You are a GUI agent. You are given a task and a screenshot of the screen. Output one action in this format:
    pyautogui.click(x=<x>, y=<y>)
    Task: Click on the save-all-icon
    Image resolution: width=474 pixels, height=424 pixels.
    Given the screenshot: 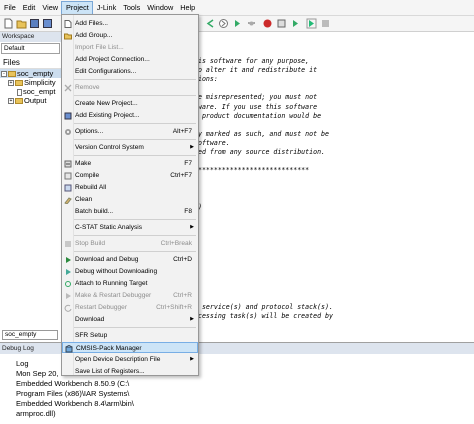 What is the action you would take?
    pyautogui.click(x=47, y=23)
    